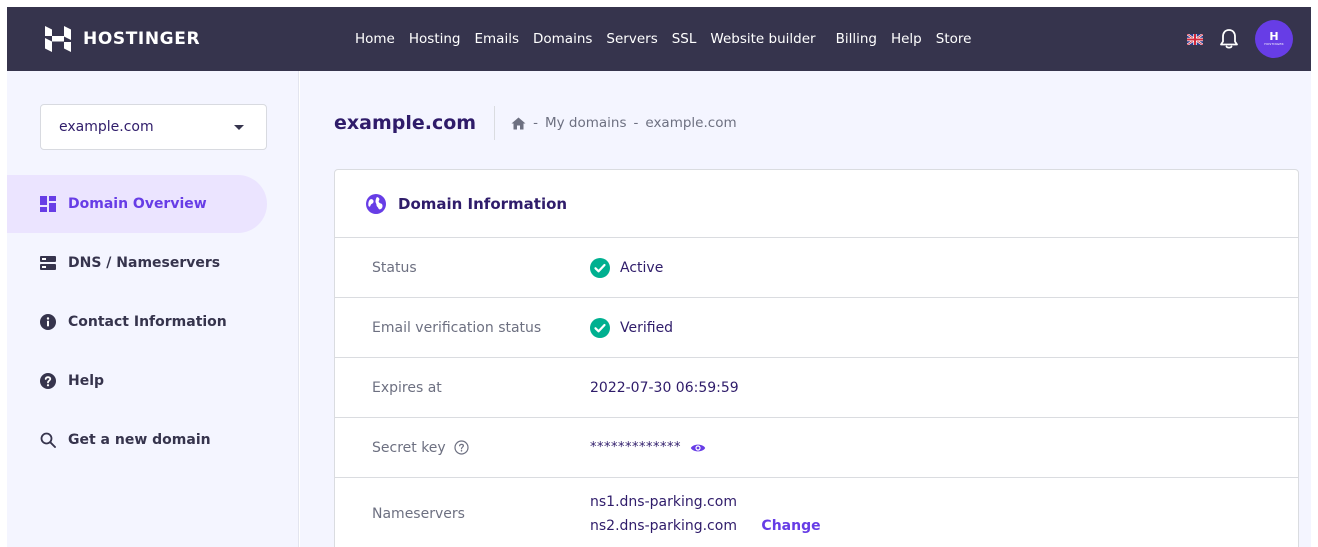 This screenshot has width=1318, height=547. I want to click on nav-billing: Billing, so click(856, 39).